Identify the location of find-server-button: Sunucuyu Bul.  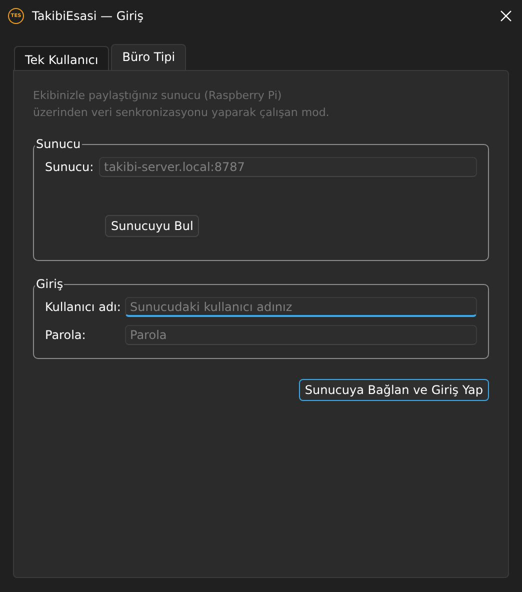
(152, 226).